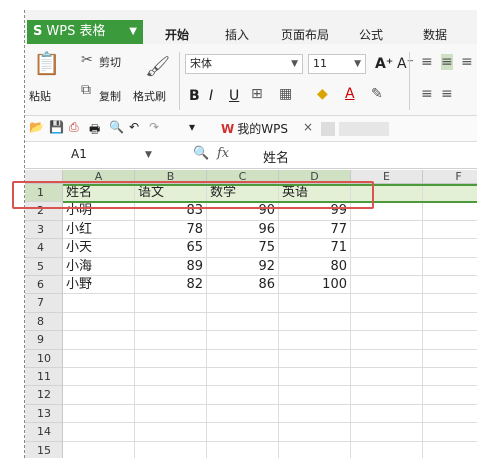 The height and width of the screenshot is (458, 477). What do you see at coordinates (254, 128) in the screenshot?
I see `doc-tab-my-wps: W 我的WPS` at bounding box center [254, 128].